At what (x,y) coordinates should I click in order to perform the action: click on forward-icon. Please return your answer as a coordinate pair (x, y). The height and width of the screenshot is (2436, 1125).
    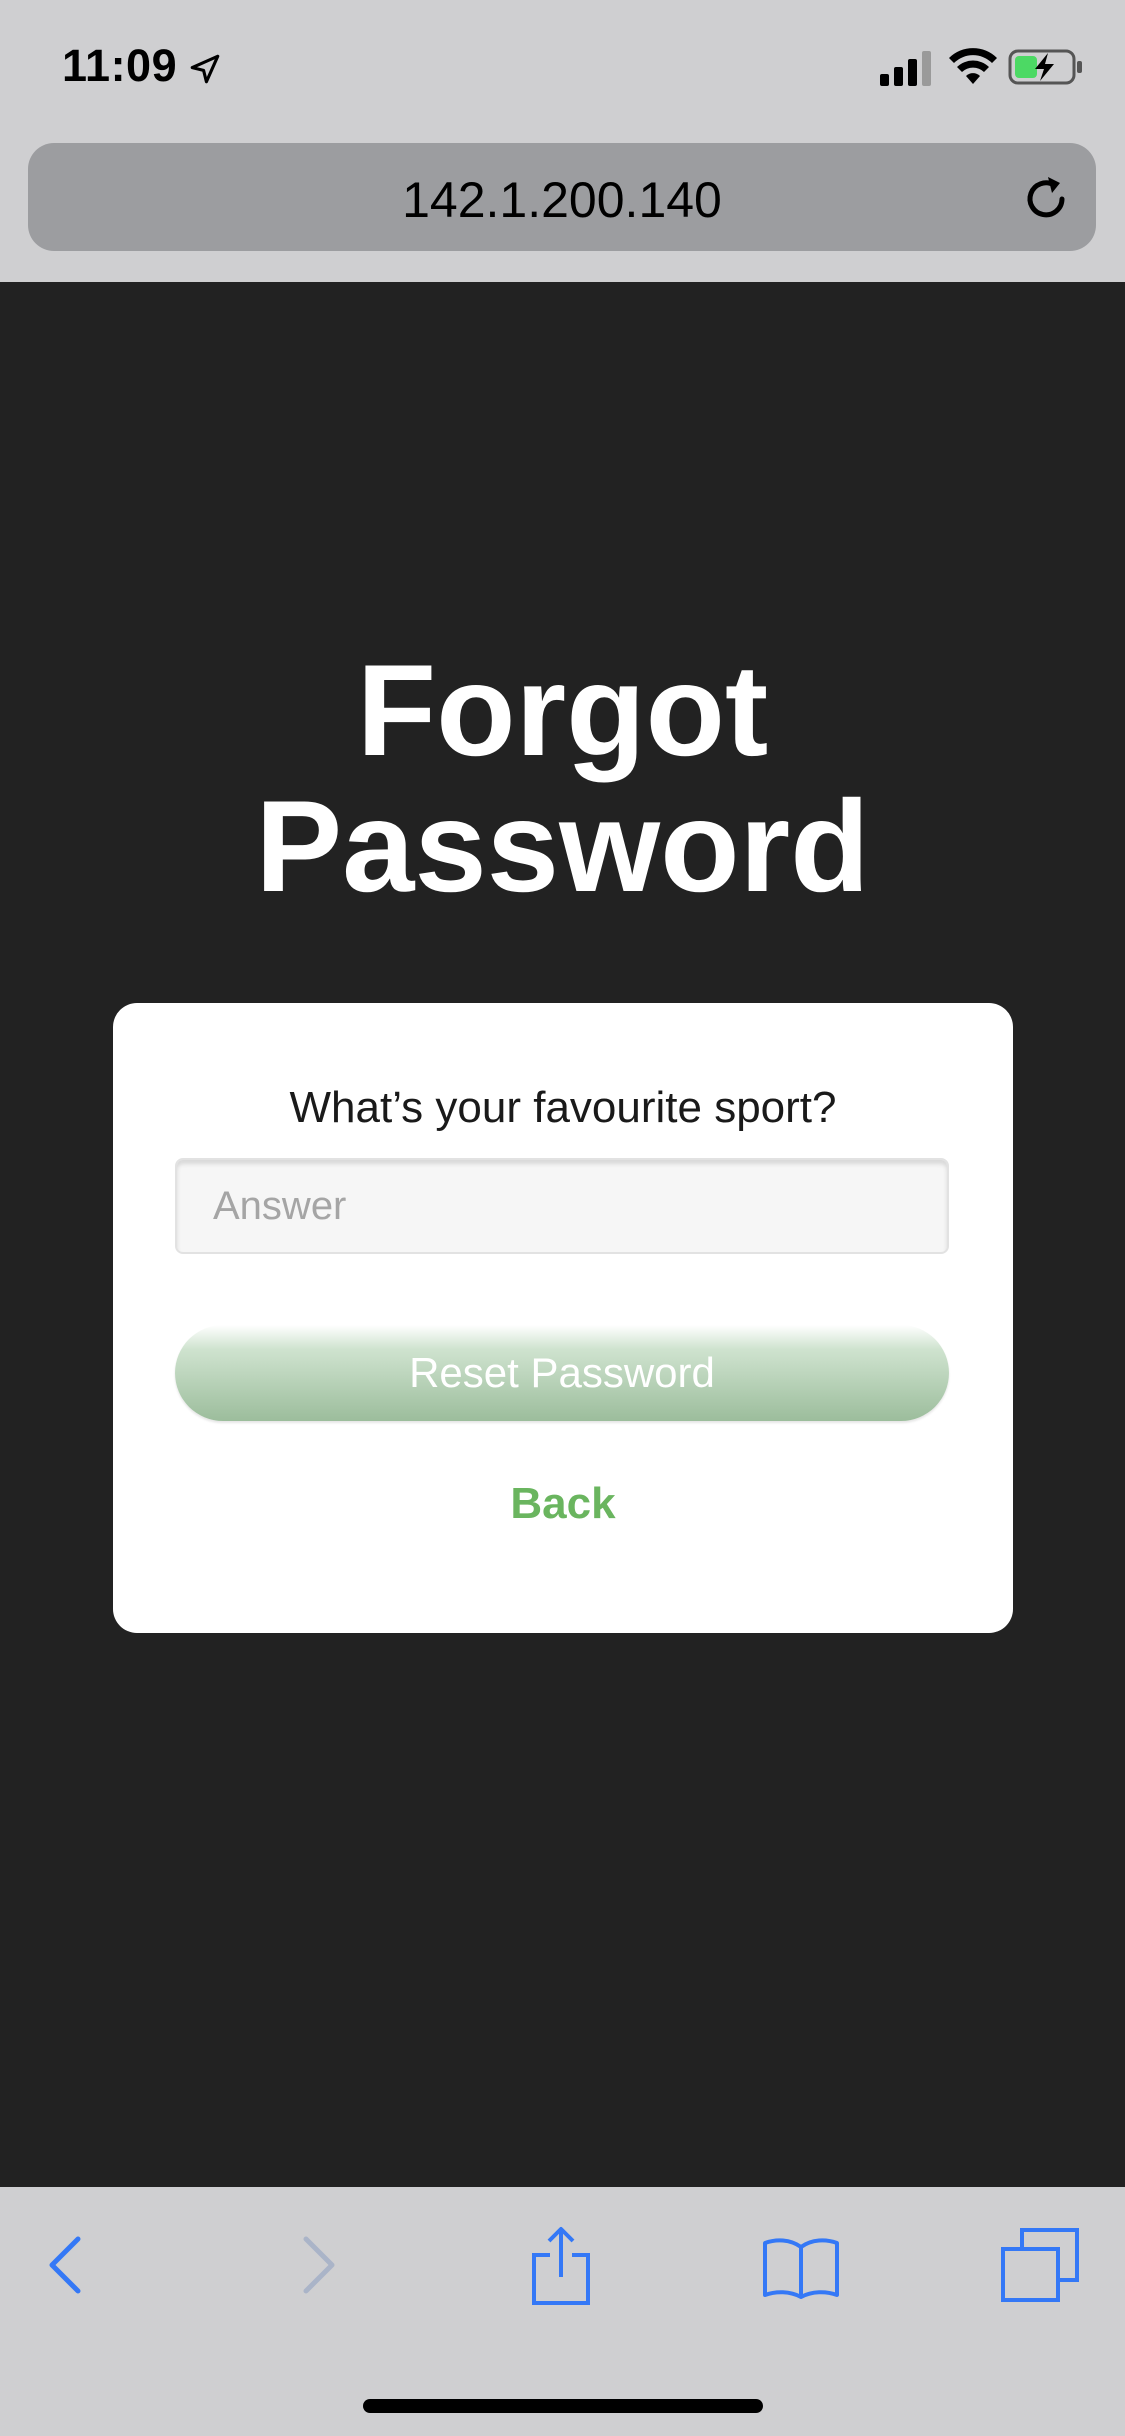
    Looking at the image, I should click on (318, 2265).